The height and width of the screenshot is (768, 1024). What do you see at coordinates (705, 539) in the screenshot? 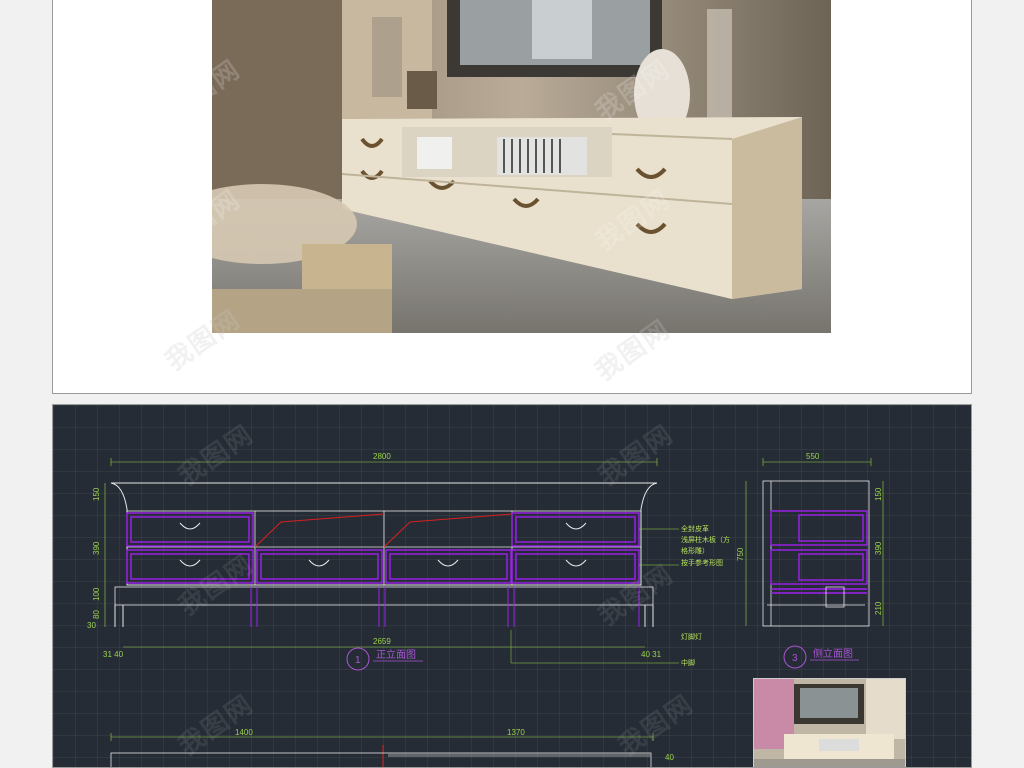
I see `note-panel-1: 浅屏柱木板（方` at bounding box center [705, 539].